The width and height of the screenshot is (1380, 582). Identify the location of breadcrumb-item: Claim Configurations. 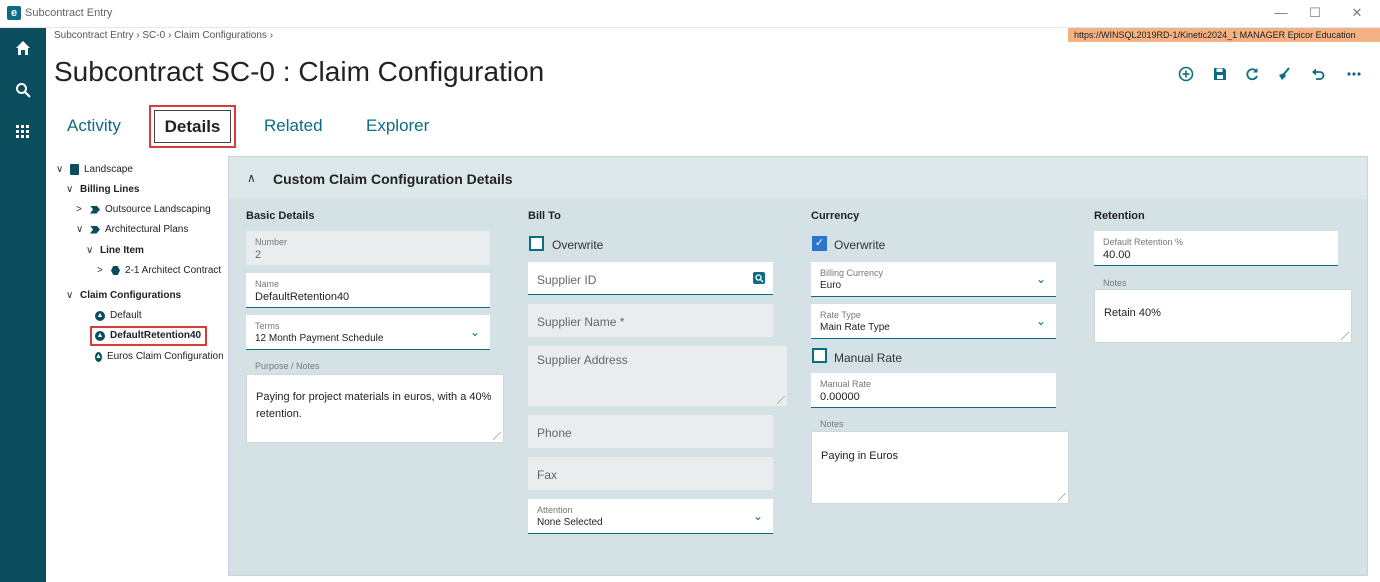
(220, 35).